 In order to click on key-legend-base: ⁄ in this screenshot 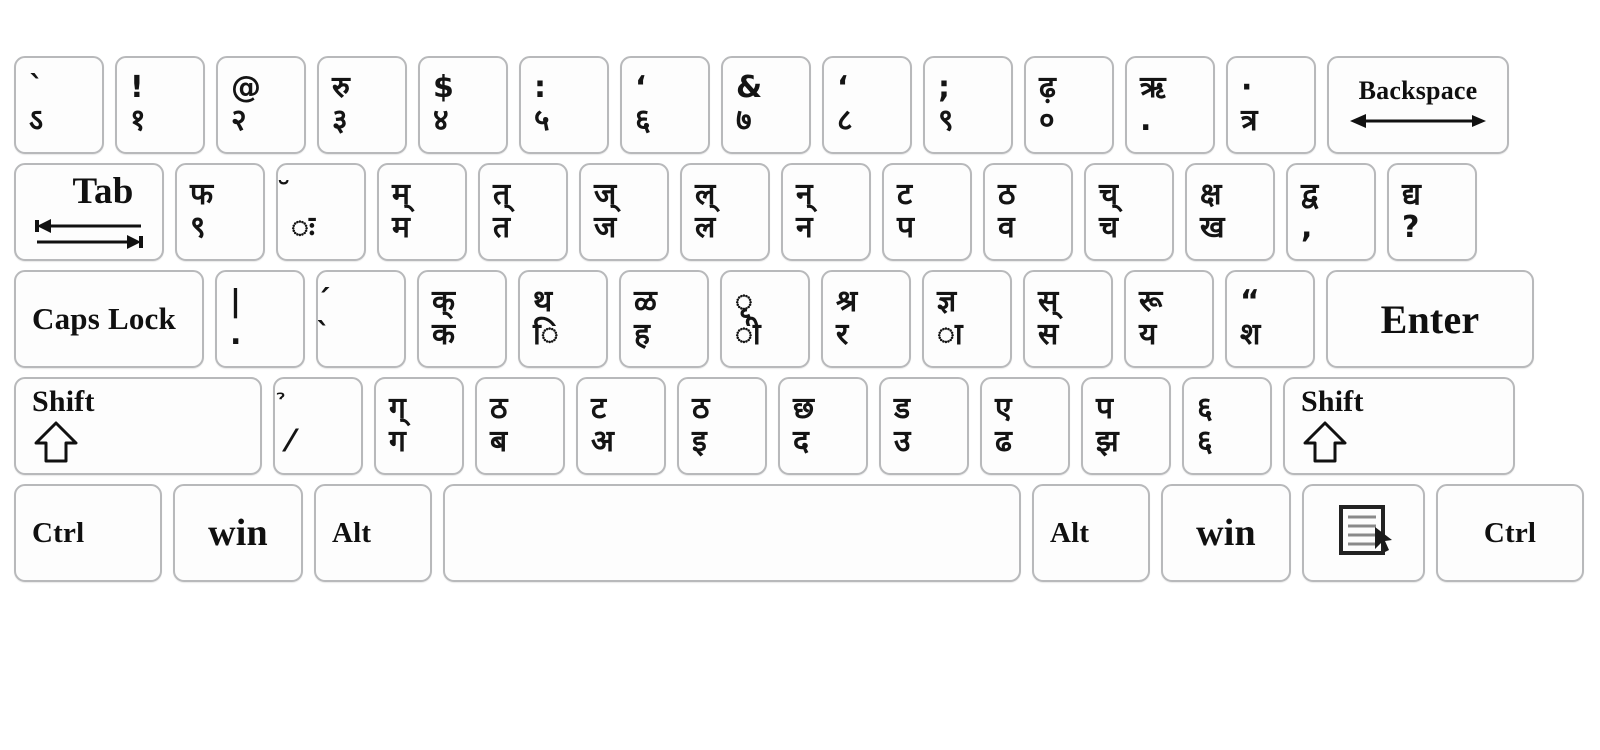, I will do `click(291, 441)`.